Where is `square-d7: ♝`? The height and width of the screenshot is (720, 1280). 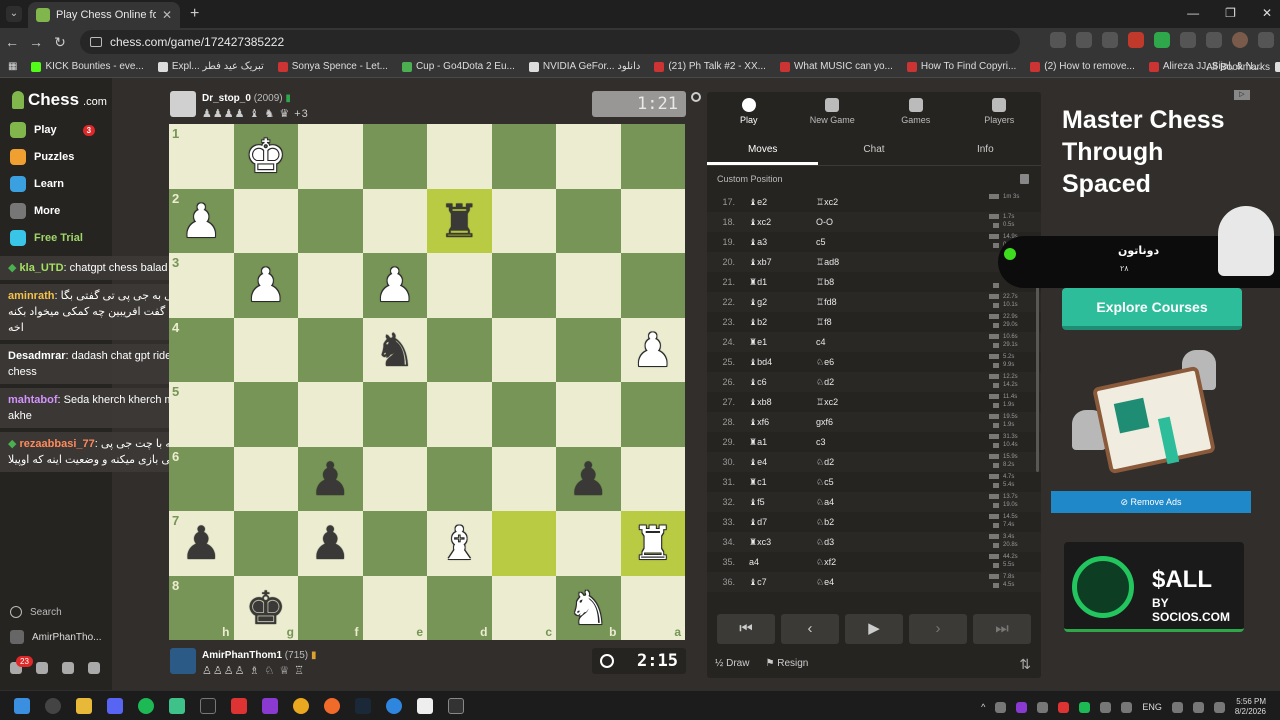 square-d7: ♝ is located at coordinates (459, 543).